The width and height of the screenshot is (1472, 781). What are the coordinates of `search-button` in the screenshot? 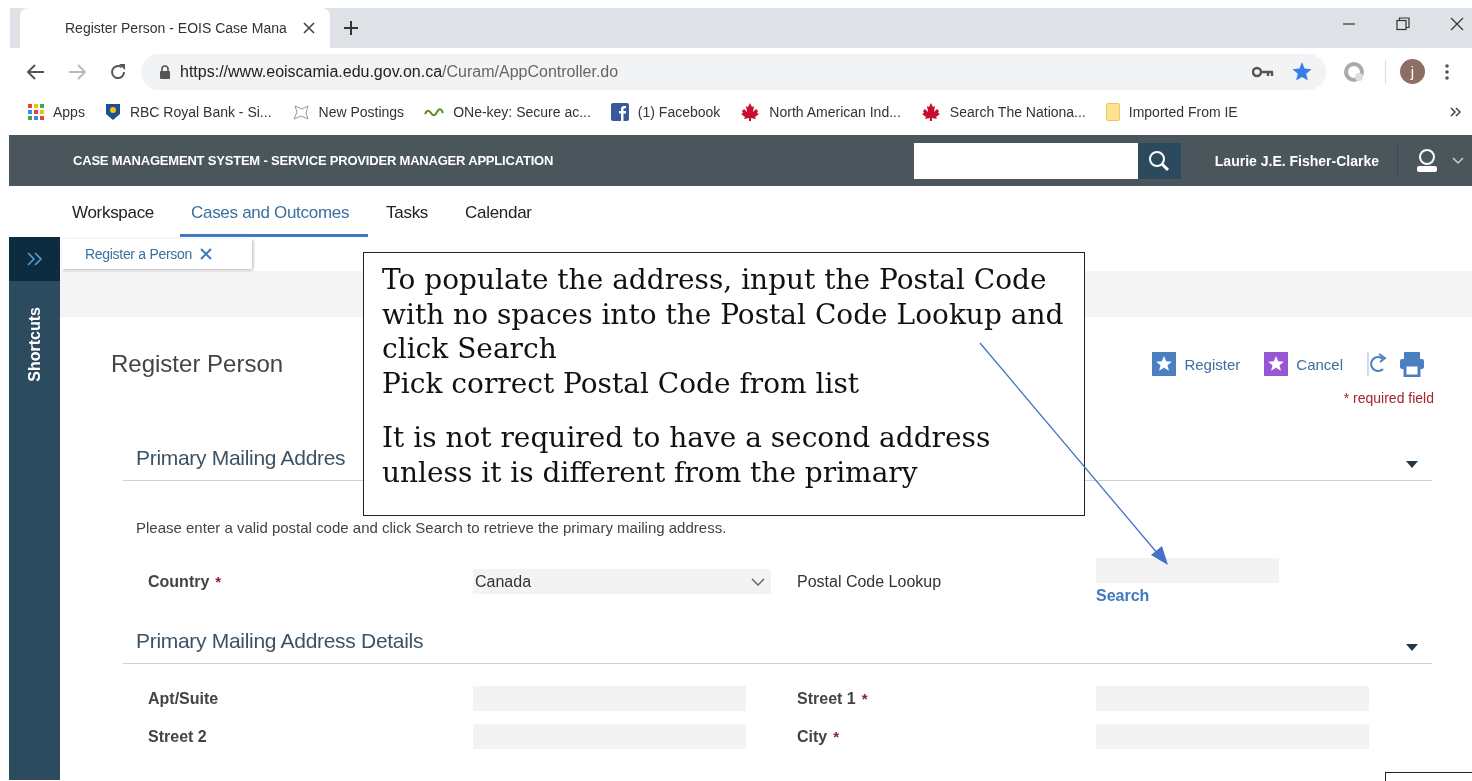 It's located at (1159, 160).